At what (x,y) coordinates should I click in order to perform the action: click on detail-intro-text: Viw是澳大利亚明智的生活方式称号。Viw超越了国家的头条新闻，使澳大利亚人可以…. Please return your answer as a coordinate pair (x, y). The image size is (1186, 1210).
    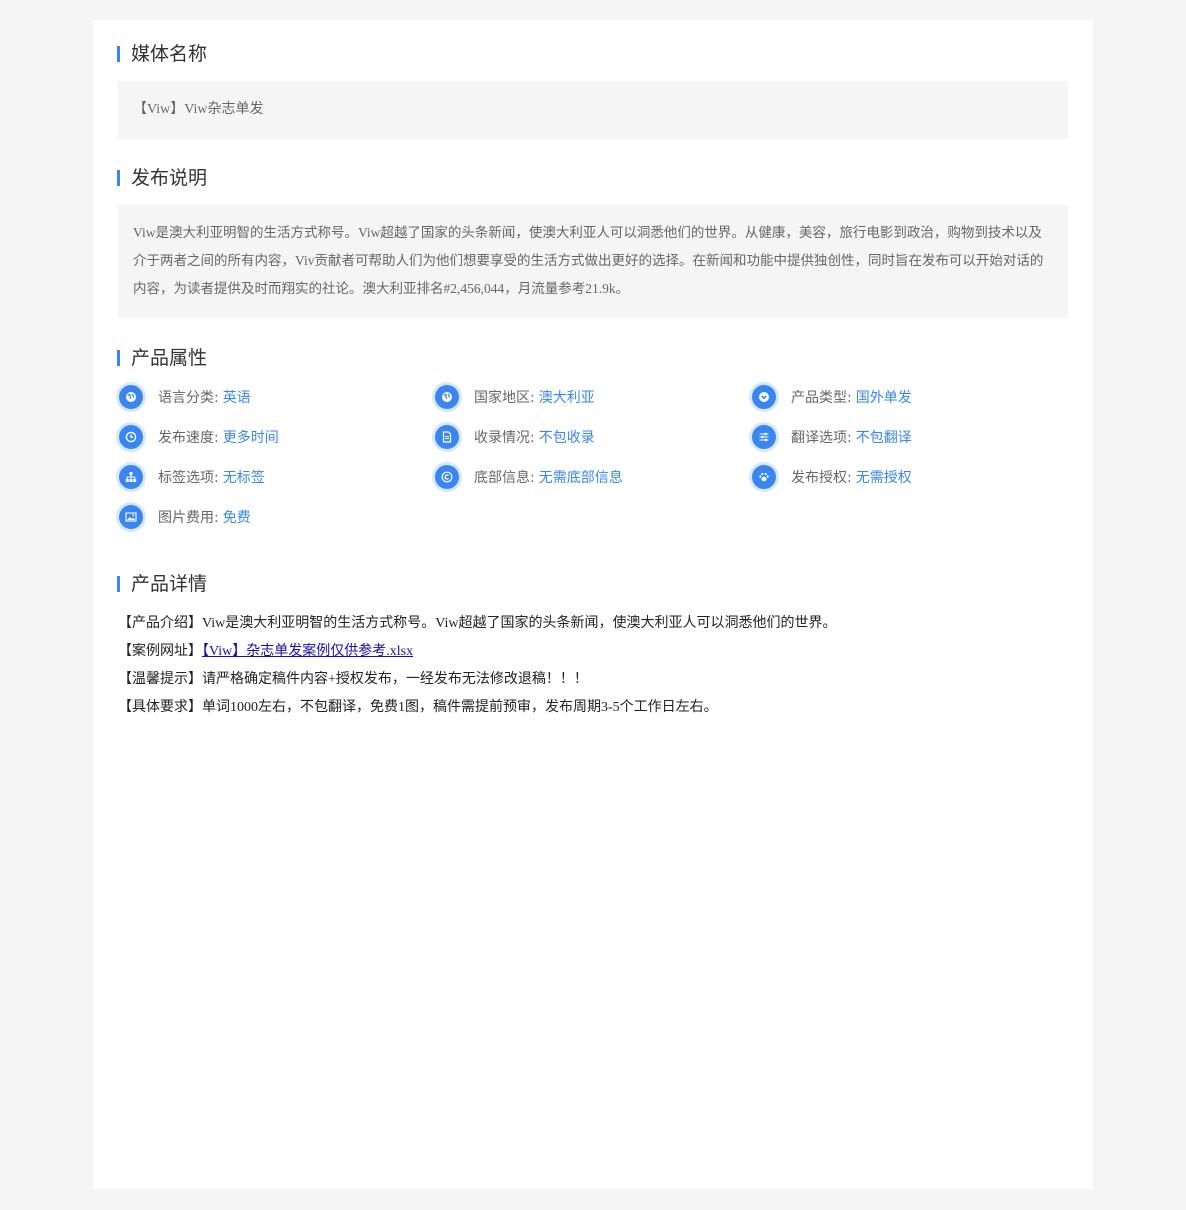
    Looking at the image, I should click on (519, 623).